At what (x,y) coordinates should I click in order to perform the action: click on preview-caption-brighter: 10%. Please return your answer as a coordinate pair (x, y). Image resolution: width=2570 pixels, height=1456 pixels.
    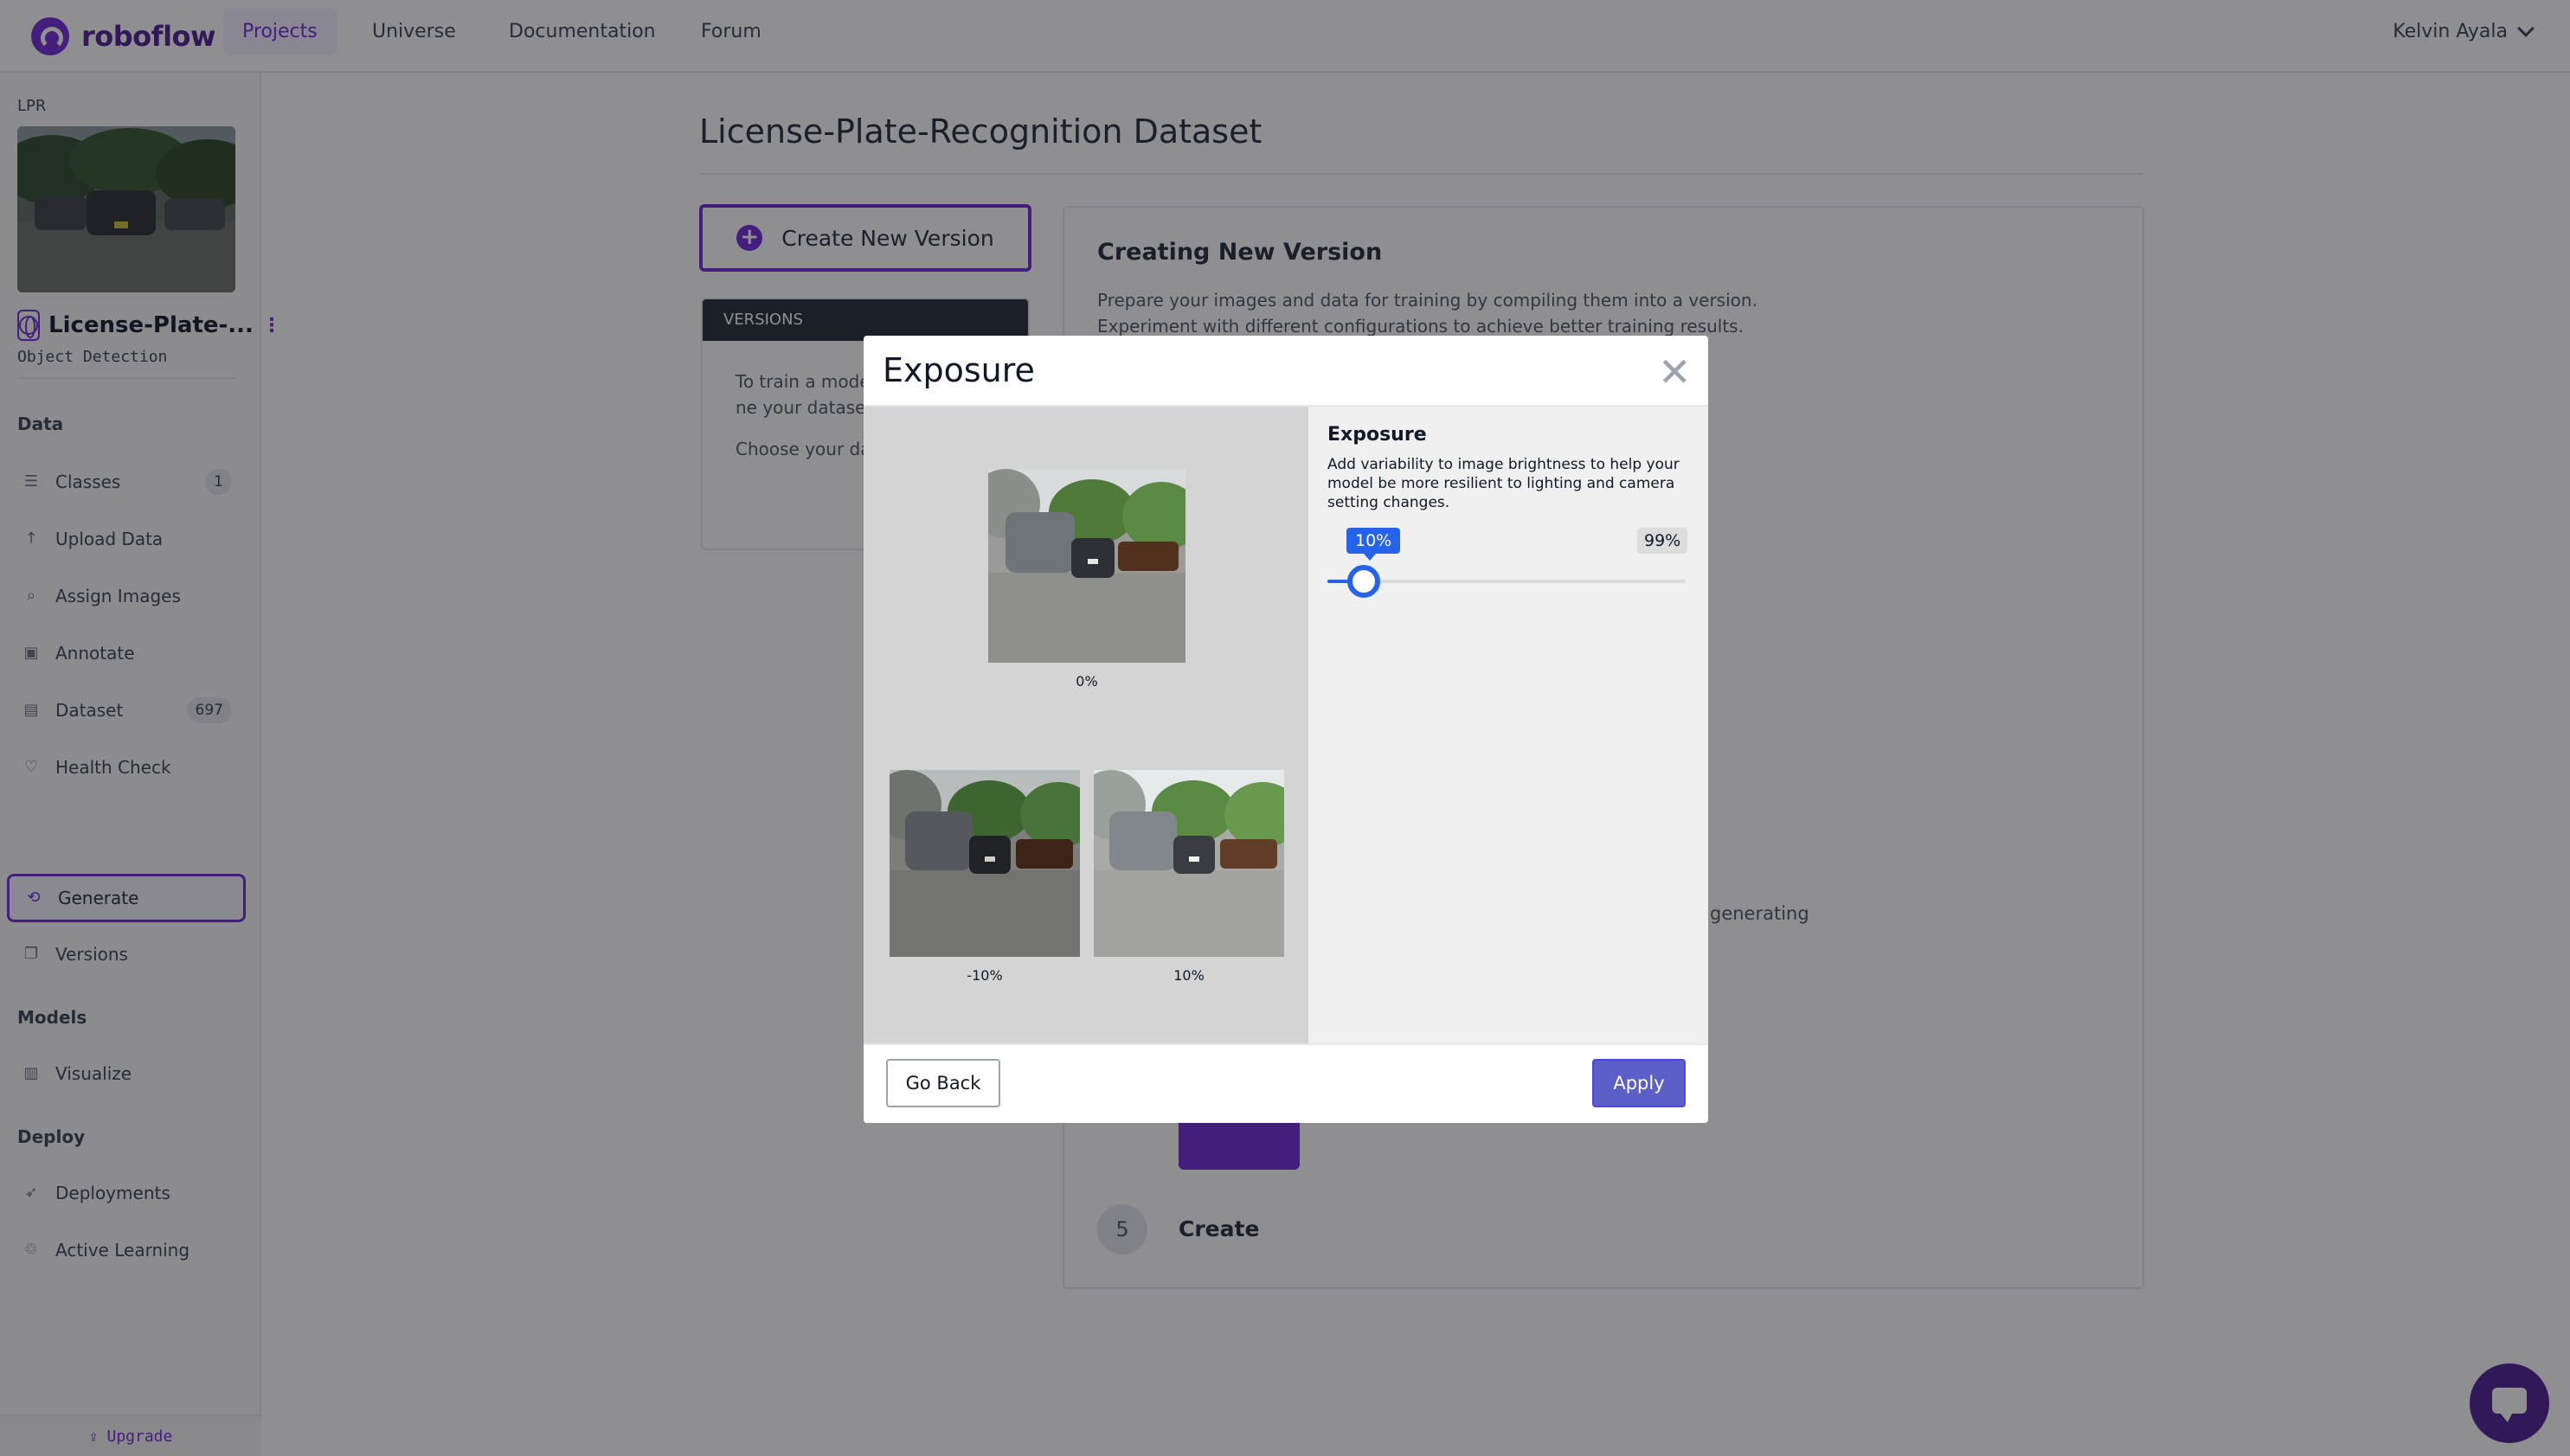
    Looking at the image, I should click on (1189, 975).